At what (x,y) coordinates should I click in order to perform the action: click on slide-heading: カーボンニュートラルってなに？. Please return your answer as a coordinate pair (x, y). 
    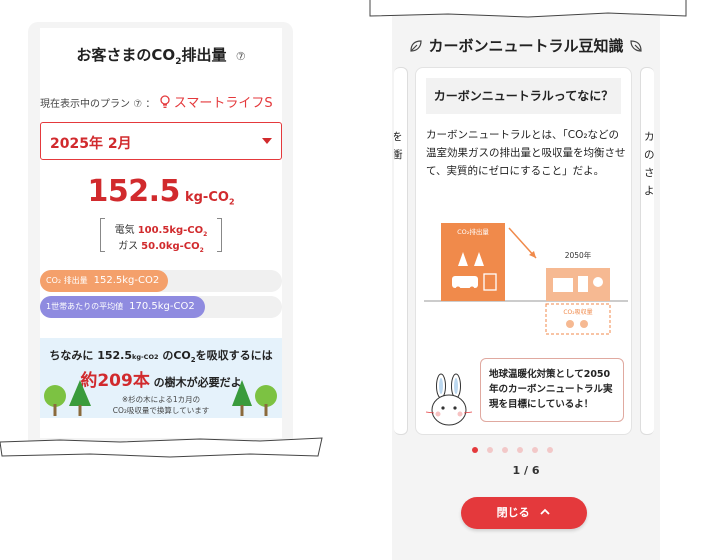
    Looking at the image, I should click on (523, 96).